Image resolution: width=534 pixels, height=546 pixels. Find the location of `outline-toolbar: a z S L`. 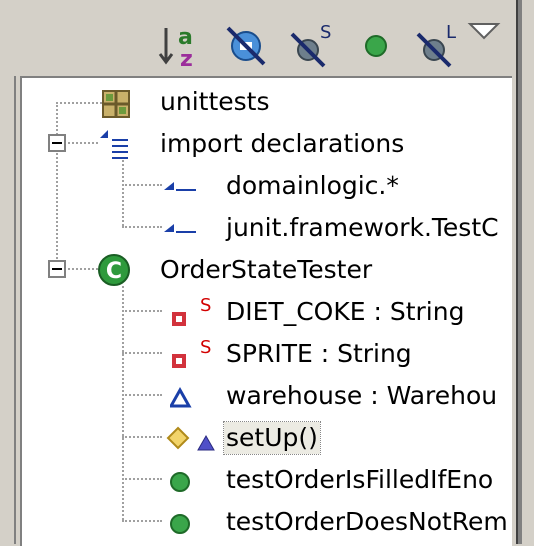

outline-toolbar: a z S L is located at coordinates (267, 38).